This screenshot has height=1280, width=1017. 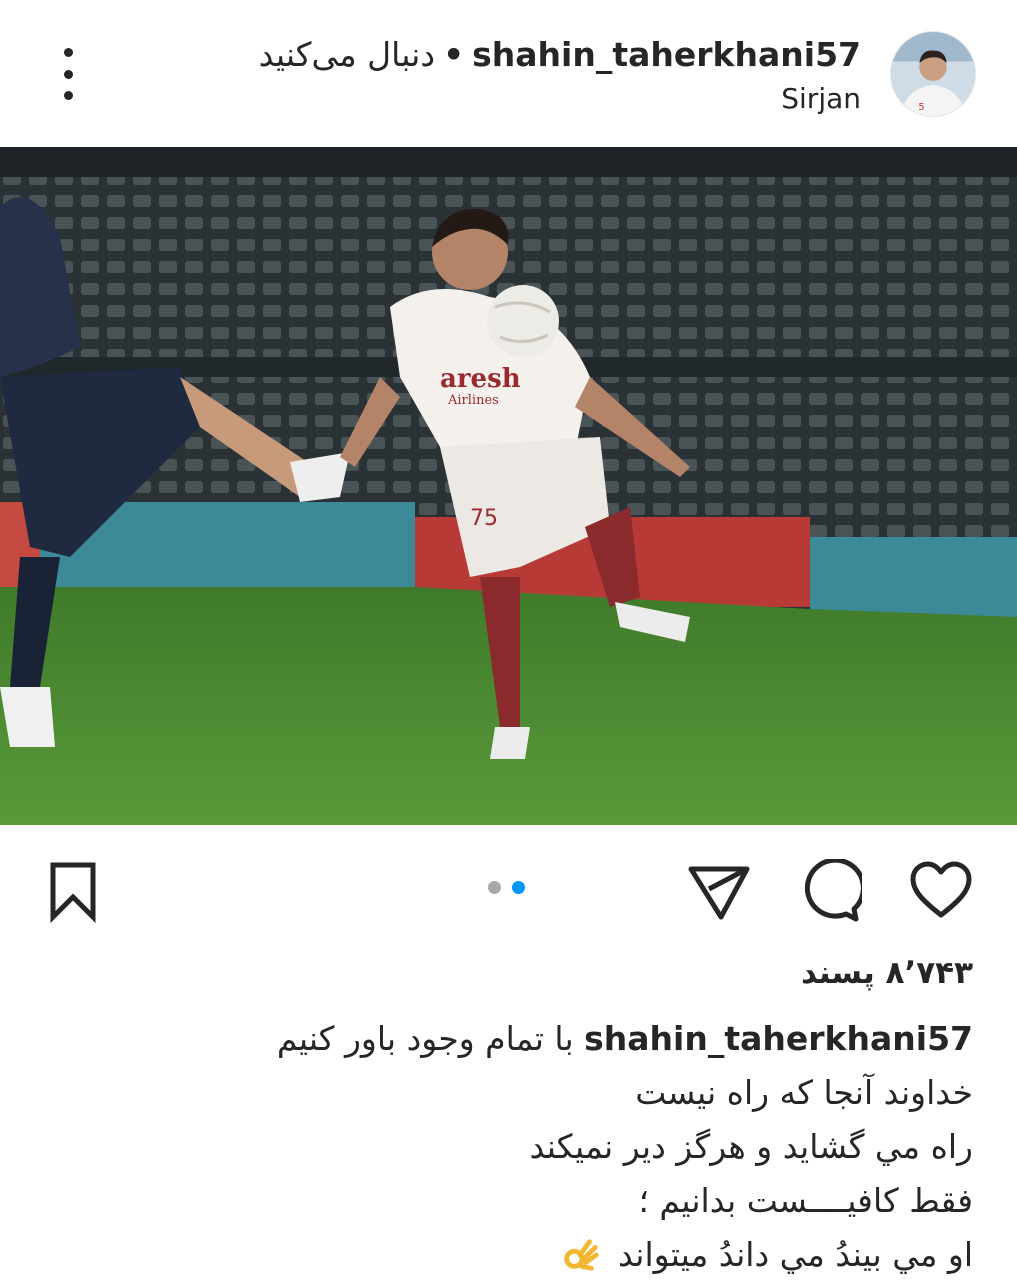 I want to click on heart-icon, so click(x=941, y=891).